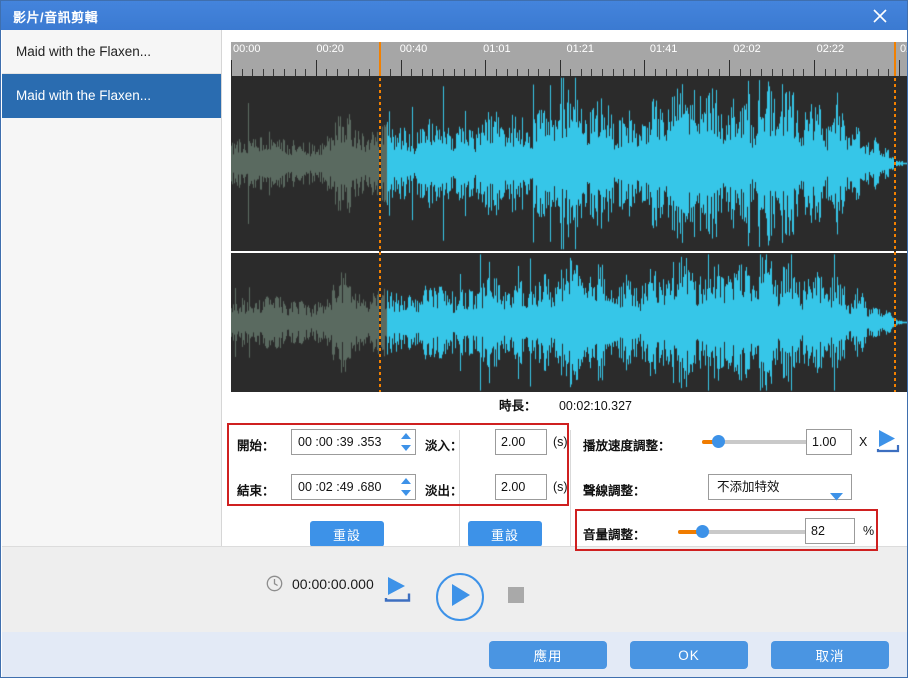  Describe the element at coordinates (454, 15) in the screenshot. I see `title-bar: 影片/音訊剪輯` at that location.